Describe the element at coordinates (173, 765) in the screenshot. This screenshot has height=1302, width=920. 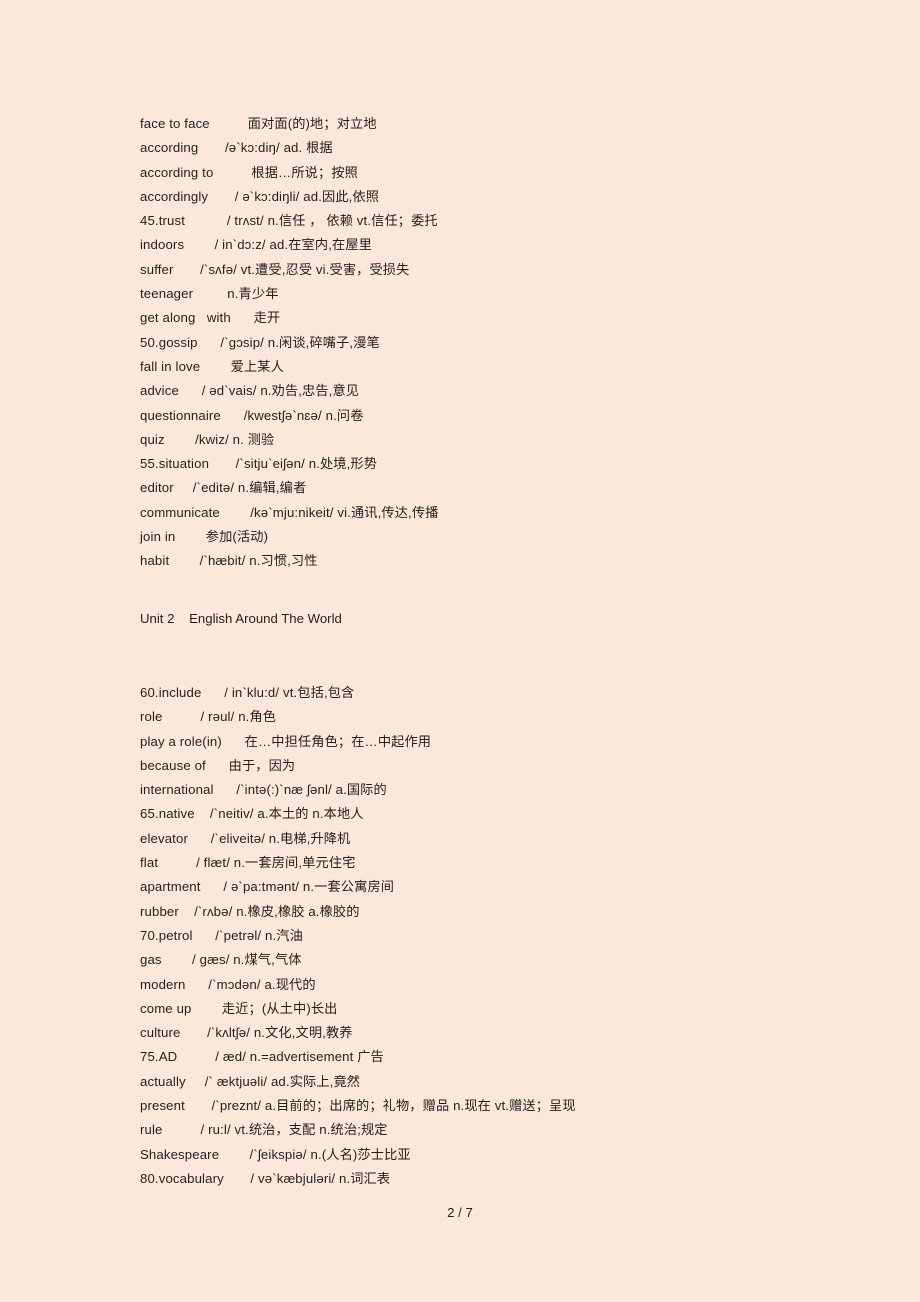
I see `vocabulary-term: because of` at that location.